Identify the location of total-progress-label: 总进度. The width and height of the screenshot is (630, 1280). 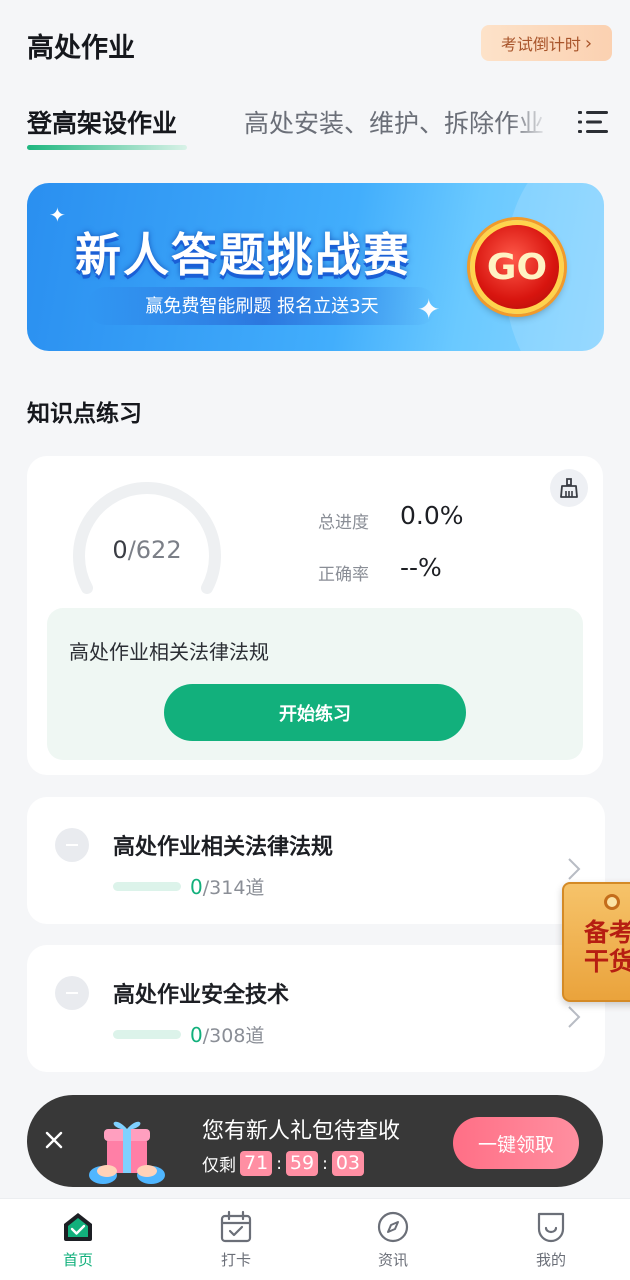
(343, 523).